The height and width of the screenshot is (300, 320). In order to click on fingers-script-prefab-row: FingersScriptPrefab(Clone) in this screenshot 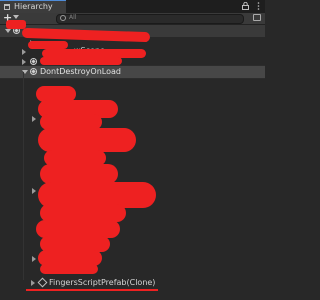, I will do `click(132, 283)`.